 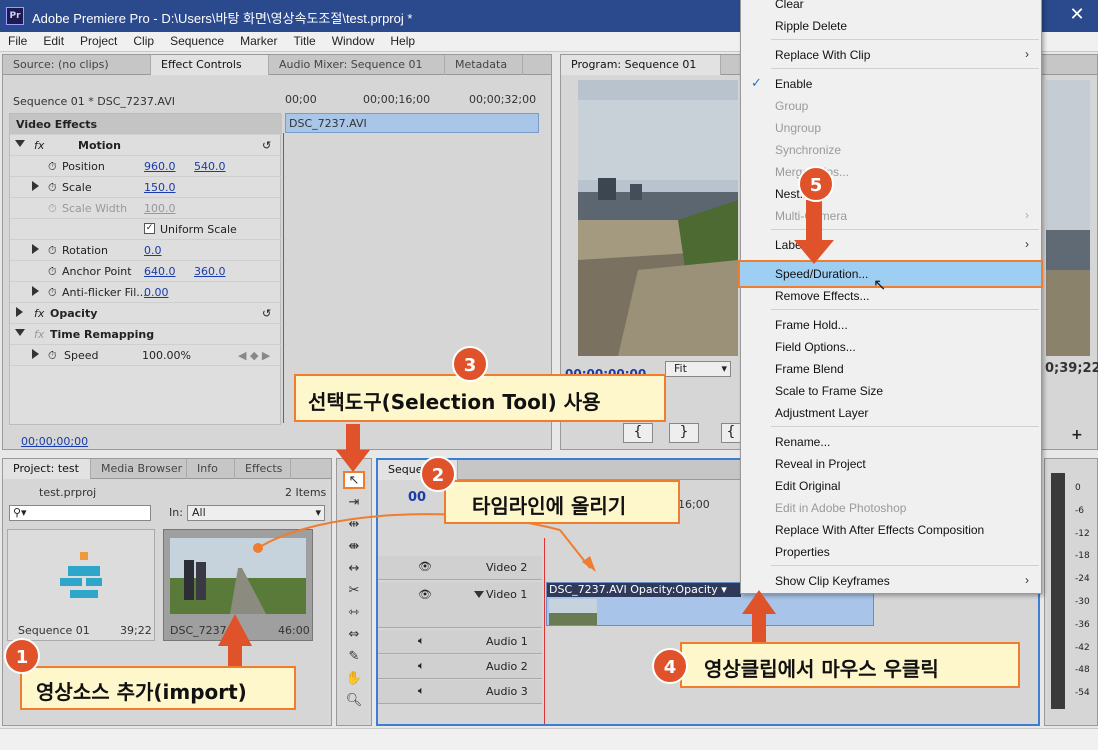 What do you see at coordinates (438, 474) in the screenshot?
I see `step-badge-2: 2` at bounding box center [438, 474].